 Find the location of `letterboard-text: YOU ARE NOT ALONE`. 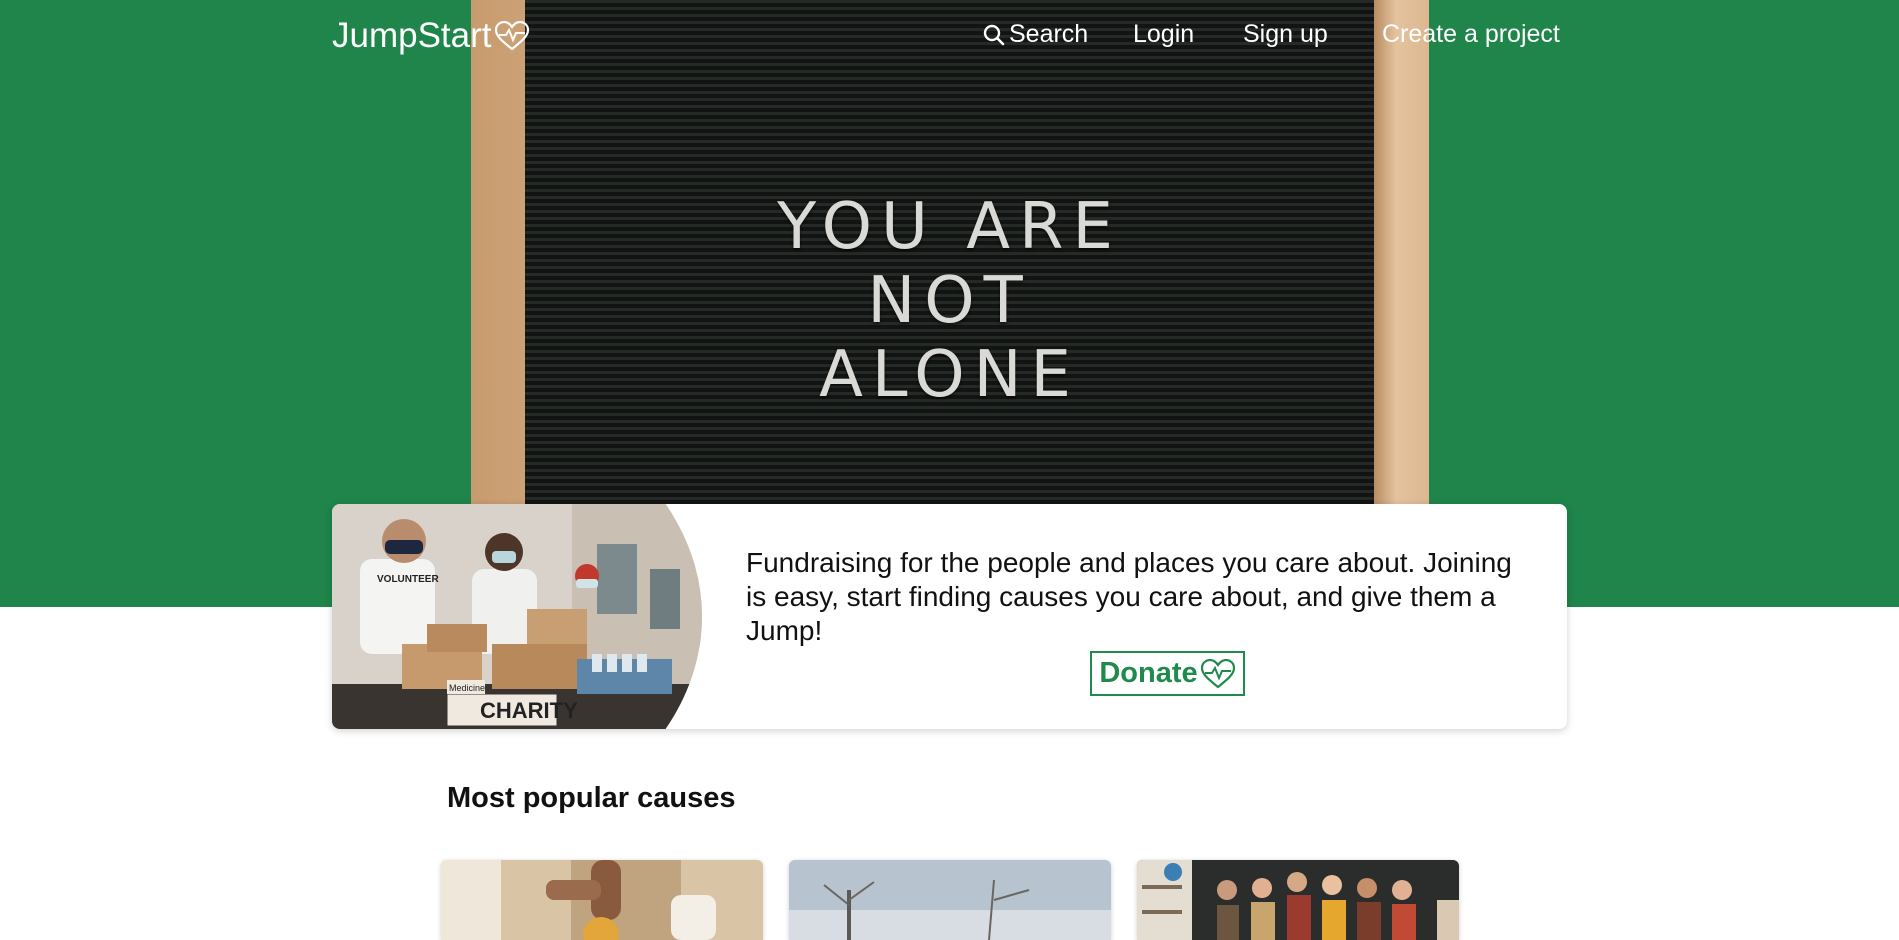

letterboard-text: YOU ARE NOT ALONE is located at coordinates (949, 301).